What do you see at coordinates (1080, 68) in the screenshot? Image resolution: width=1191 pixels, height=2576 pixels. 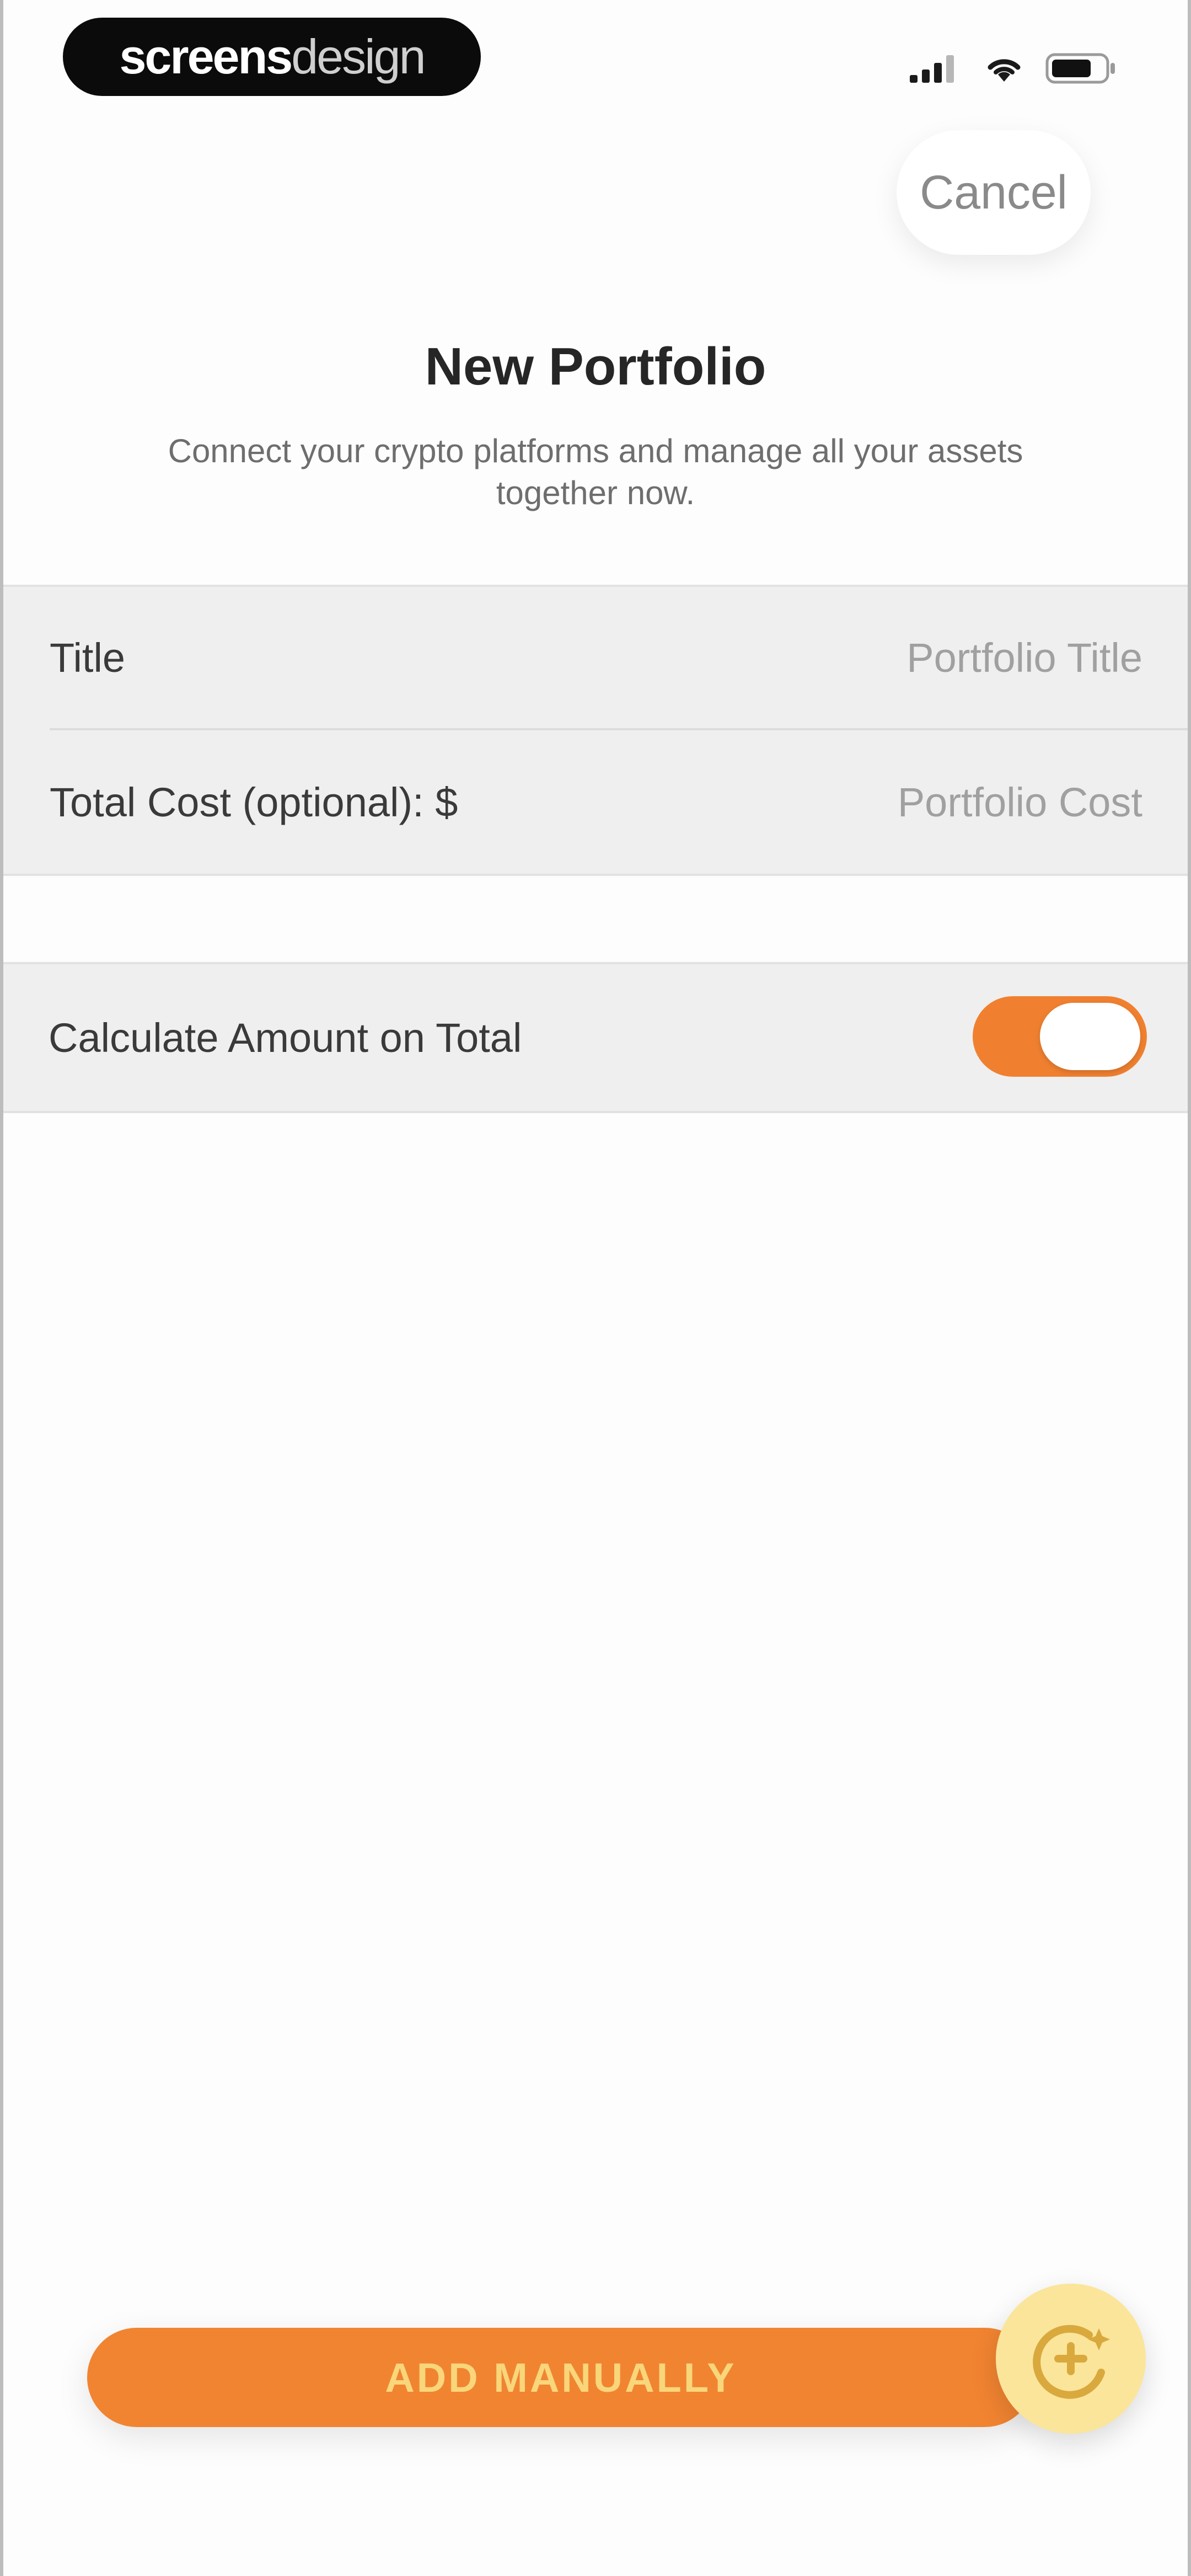 I see `battery-icon` at bounding box center [1080, 68].